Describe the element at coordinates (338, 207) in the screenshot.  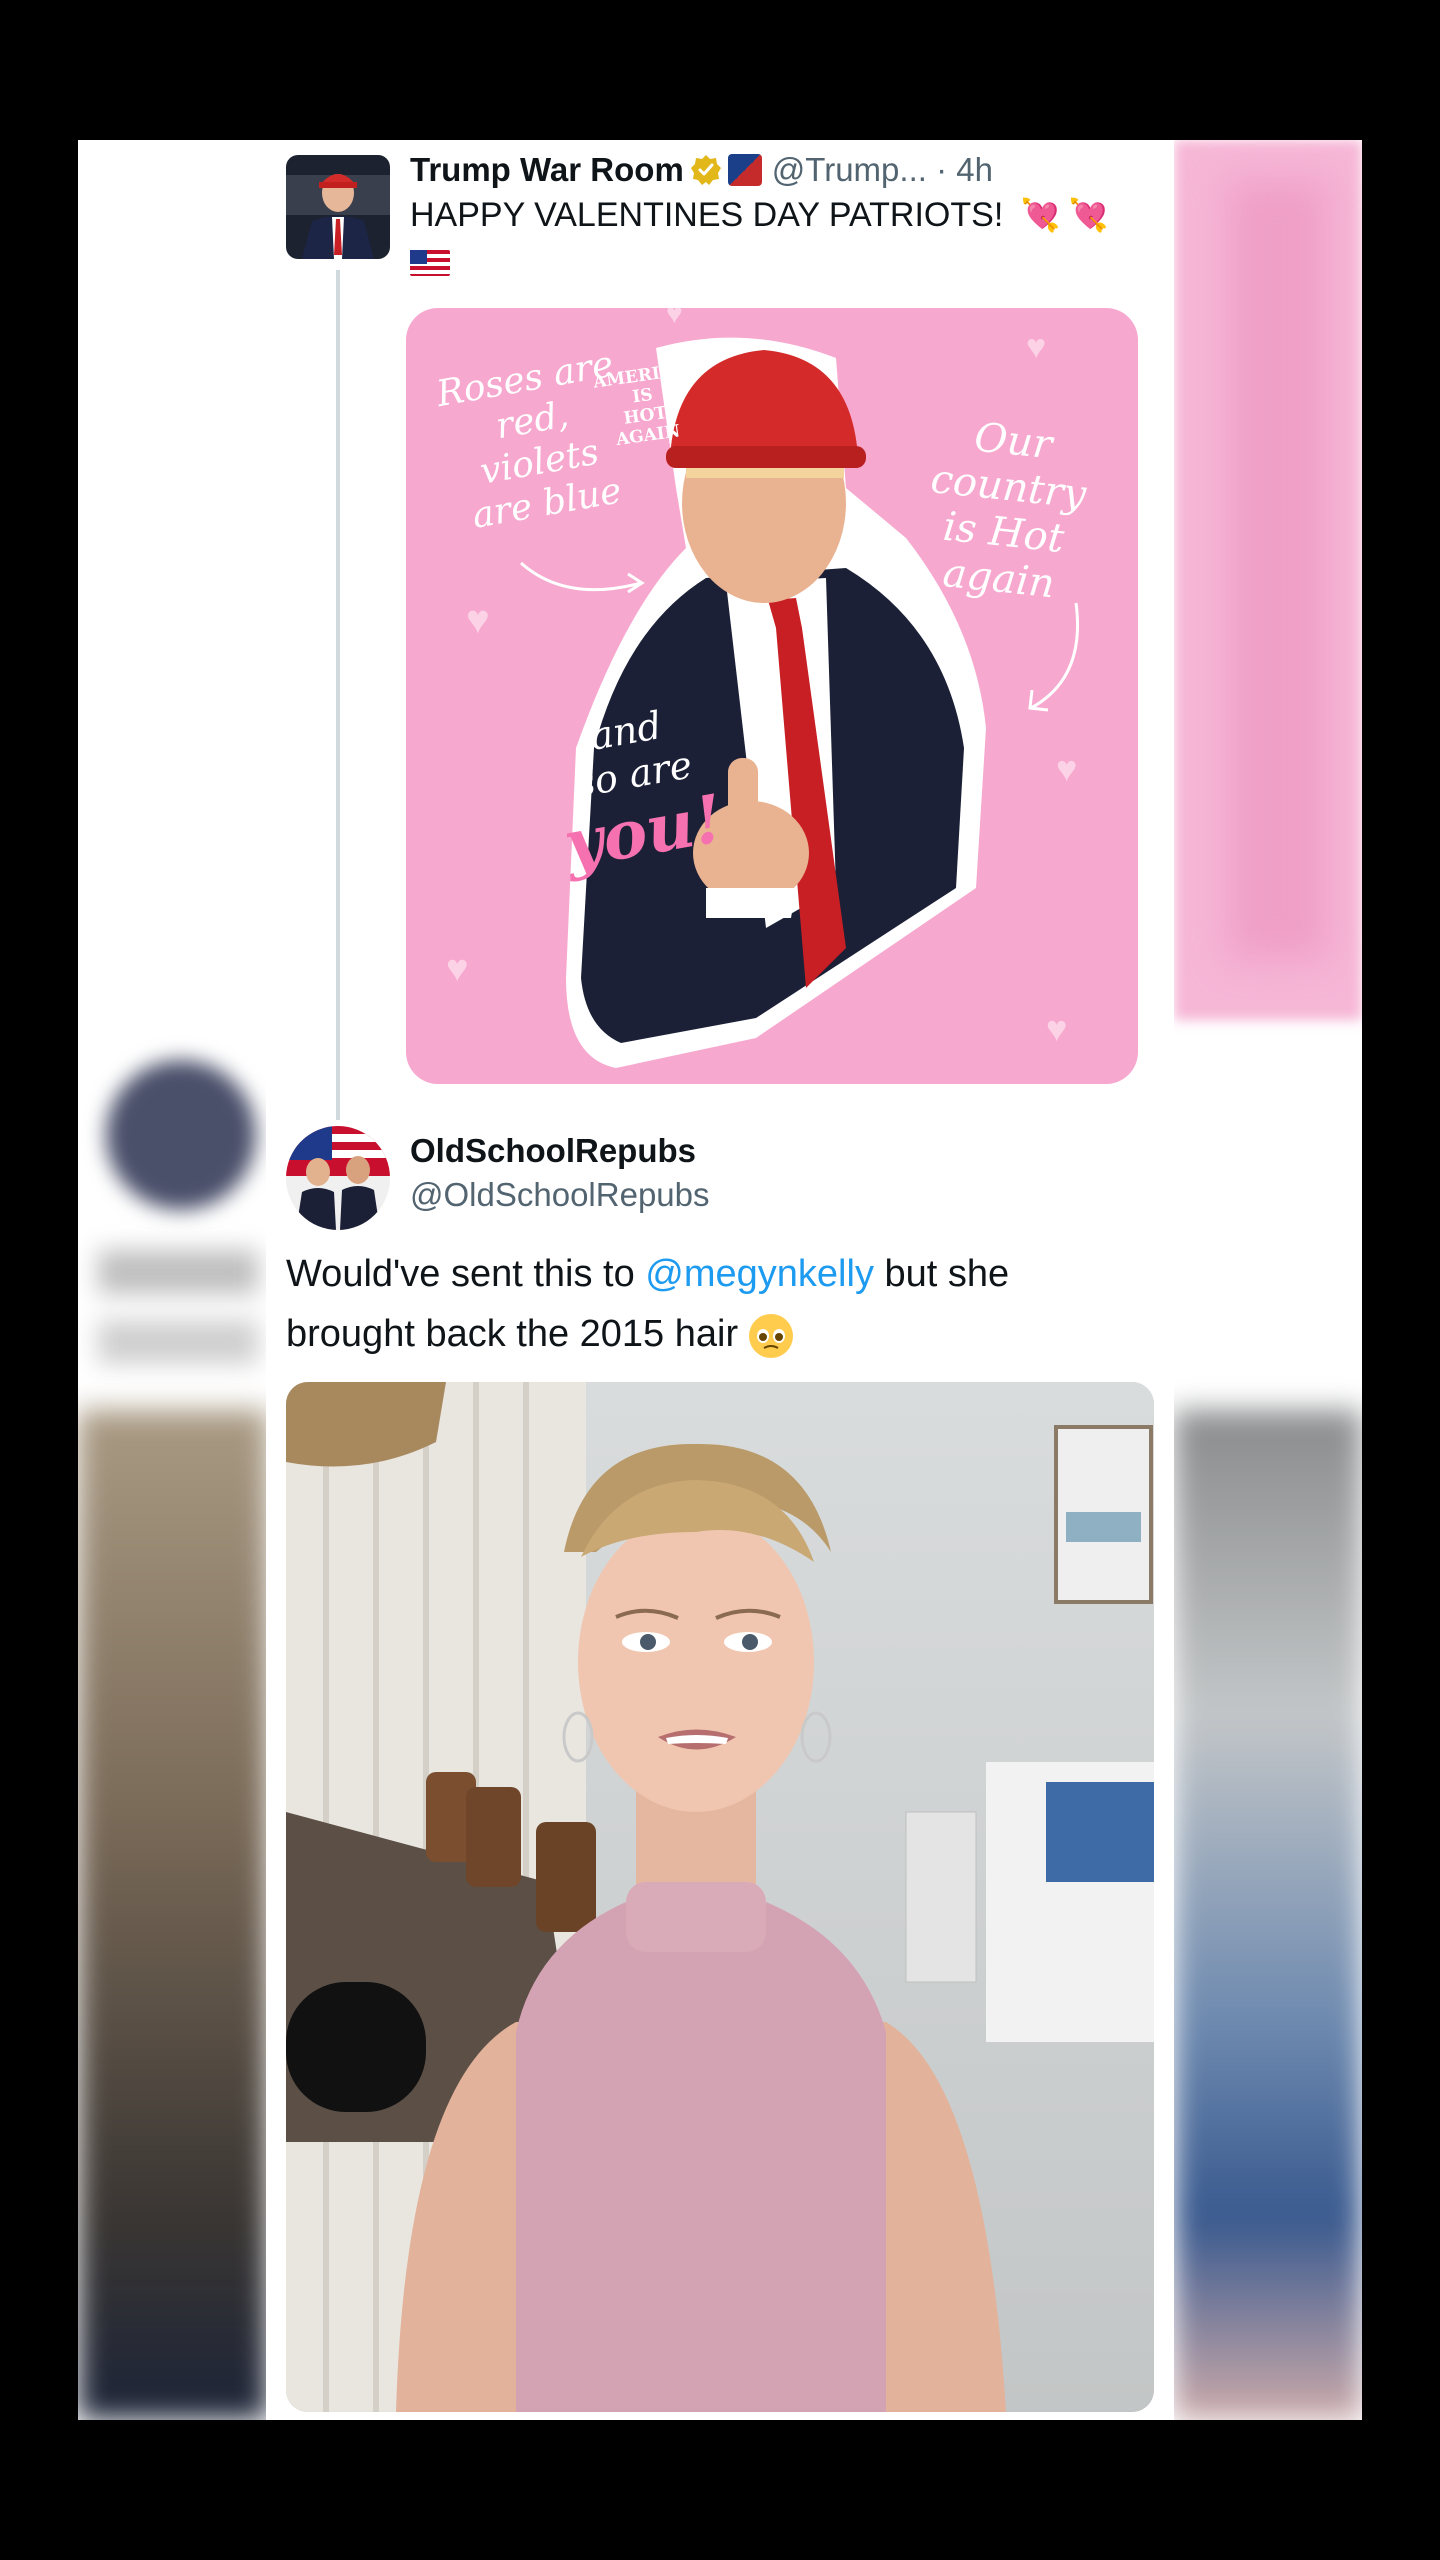
I see `trump-war-room-avatar` at that location.